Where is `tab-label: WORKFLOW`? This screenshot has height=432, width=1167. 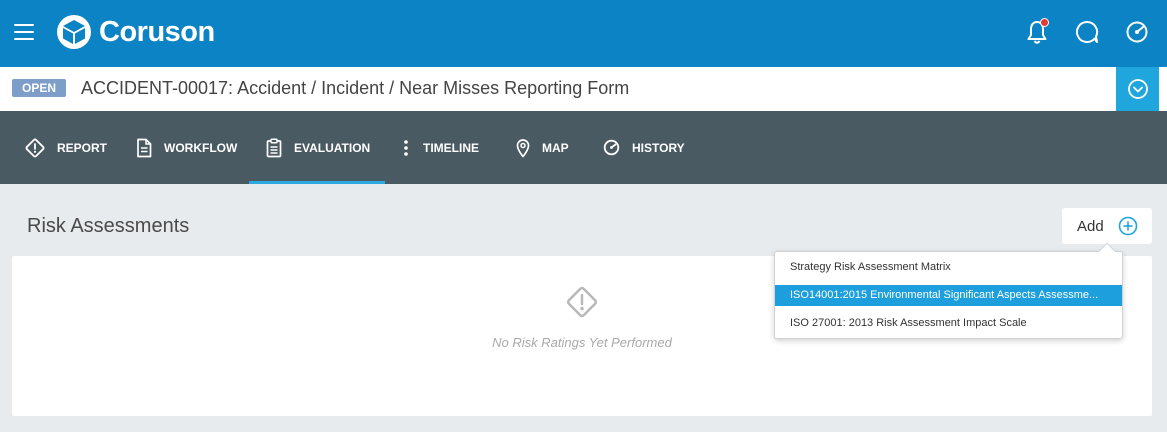 tab-label: WORKFLOW is located at coordinates (201, 147).